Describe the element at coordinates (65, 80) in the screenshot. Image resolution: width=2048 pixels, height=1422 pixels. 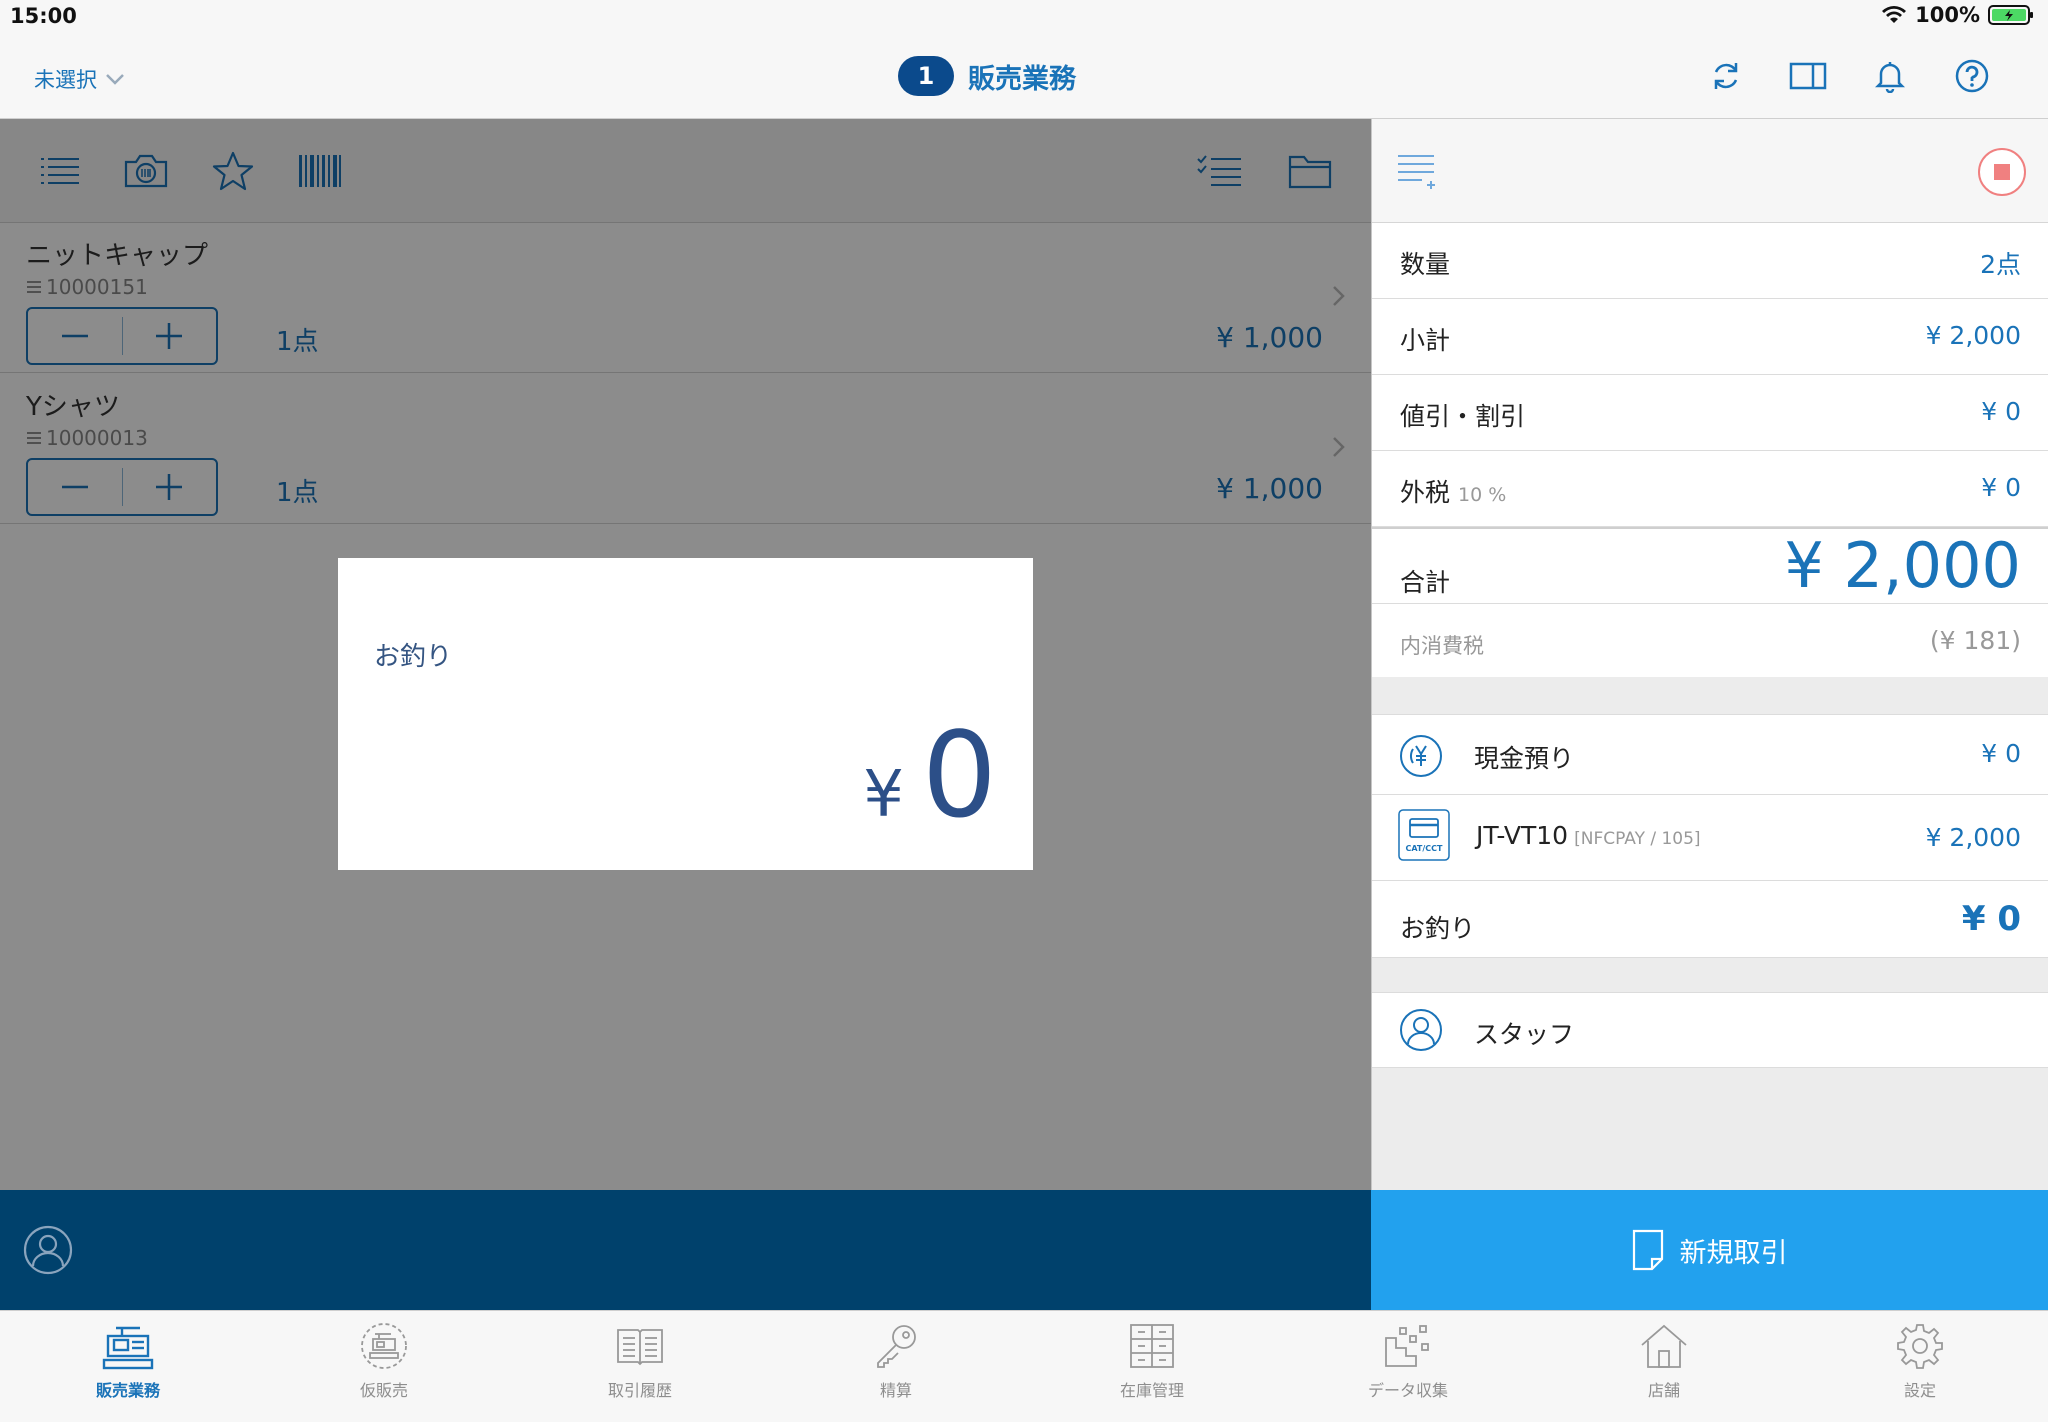
I see `store-select-label: 未選択` at that location.